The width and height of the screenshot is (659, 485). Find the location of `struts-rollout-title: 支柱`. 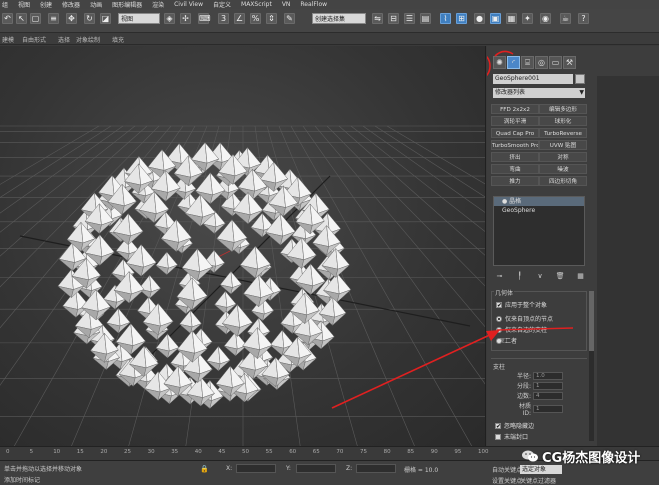

struts-rollout-title: 支柱 is located at coordinates (499, 366).